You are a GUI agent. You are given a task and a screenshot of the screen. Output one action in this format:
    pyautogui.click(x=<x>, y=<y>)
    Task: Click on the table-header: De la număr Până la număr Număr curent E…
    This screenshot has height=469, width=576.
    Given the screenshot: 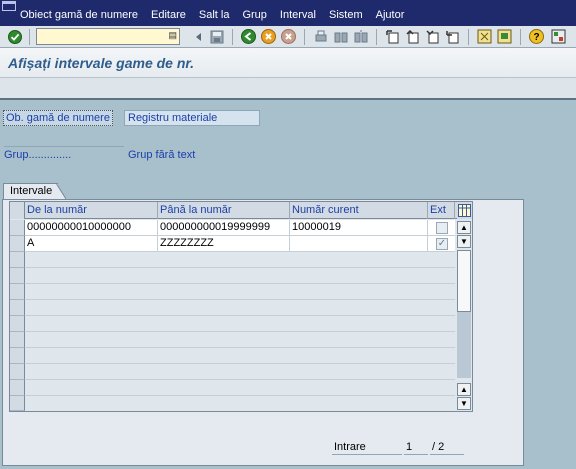 What is the action you would take?
    pyautogui.click(x=241, y=210)
    